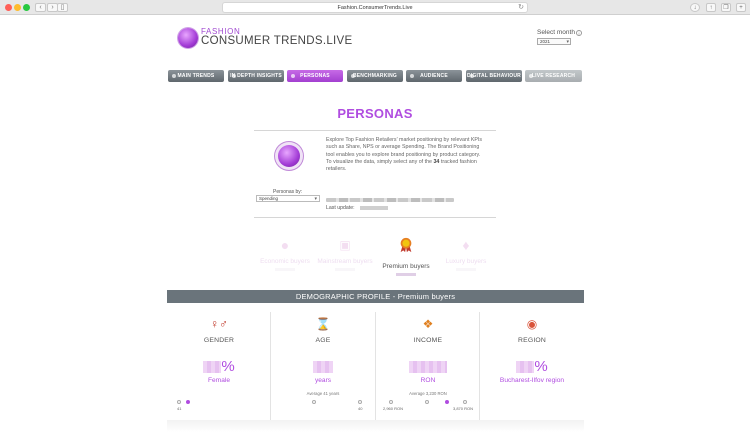 This screenshot has width=750, height=437. What do you see at coordinates (428, 324) in the screenshot?
I see `money-bag-icon: ❖` at bounding box center [428, 324].